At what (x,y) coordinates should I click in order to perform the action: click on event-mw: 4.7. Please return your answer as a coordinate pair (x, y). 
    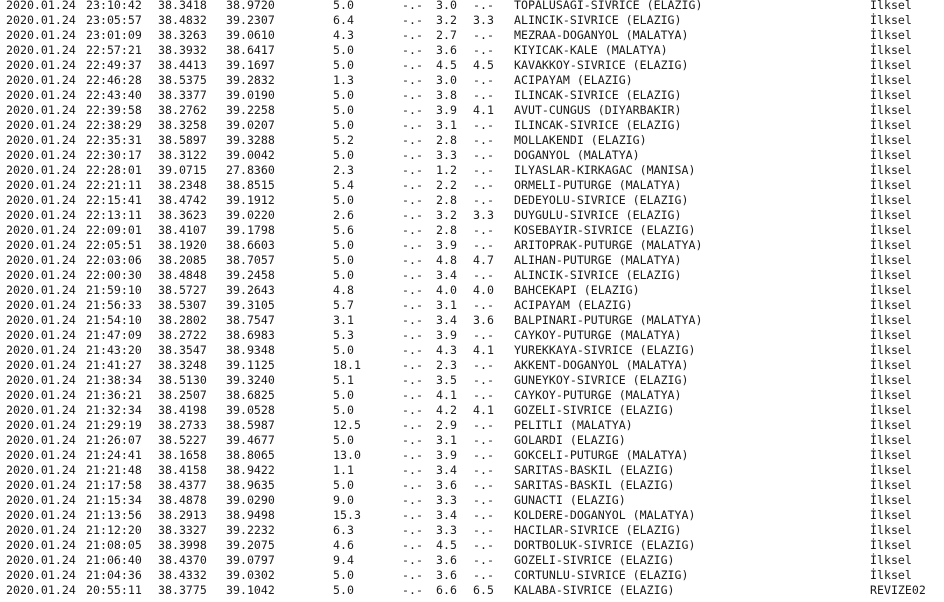
    Looking at the image, I should click on (483, 260).